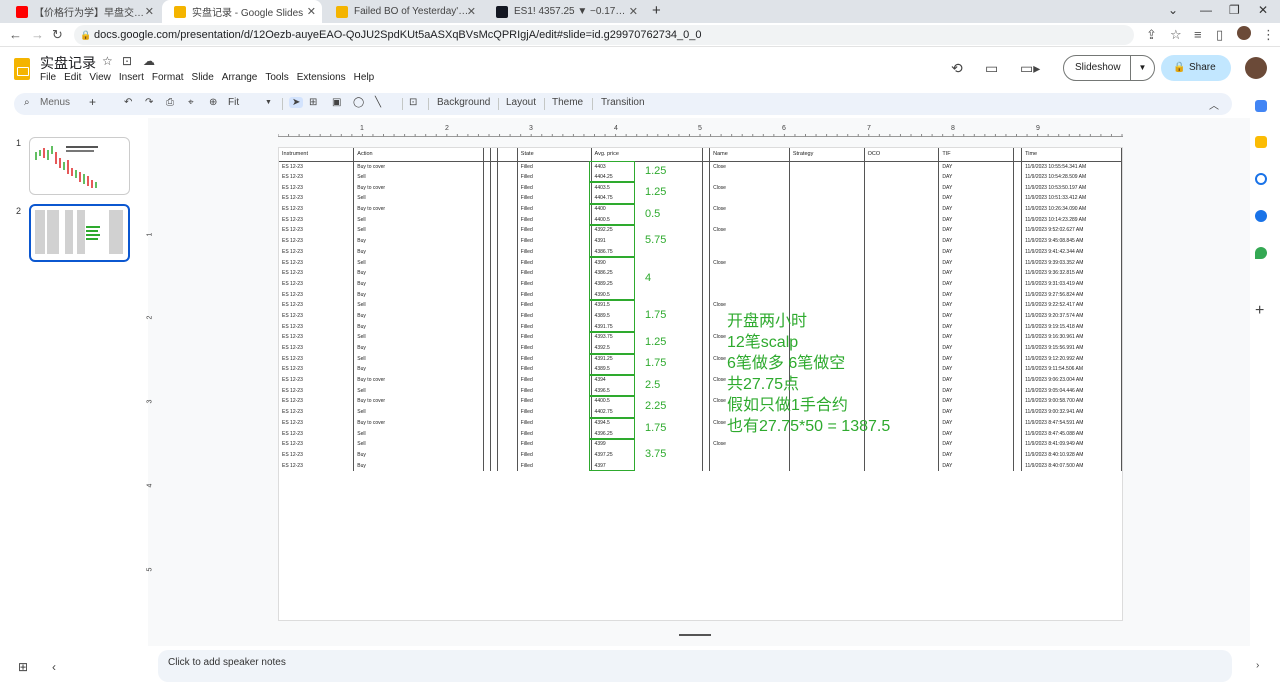 This screenshot has height=692, width=1280. What do you see at coordinates (1259, 311) in the screenshot?
I see `add-on-plus-icon: +` at bounding box center [1259, 311].